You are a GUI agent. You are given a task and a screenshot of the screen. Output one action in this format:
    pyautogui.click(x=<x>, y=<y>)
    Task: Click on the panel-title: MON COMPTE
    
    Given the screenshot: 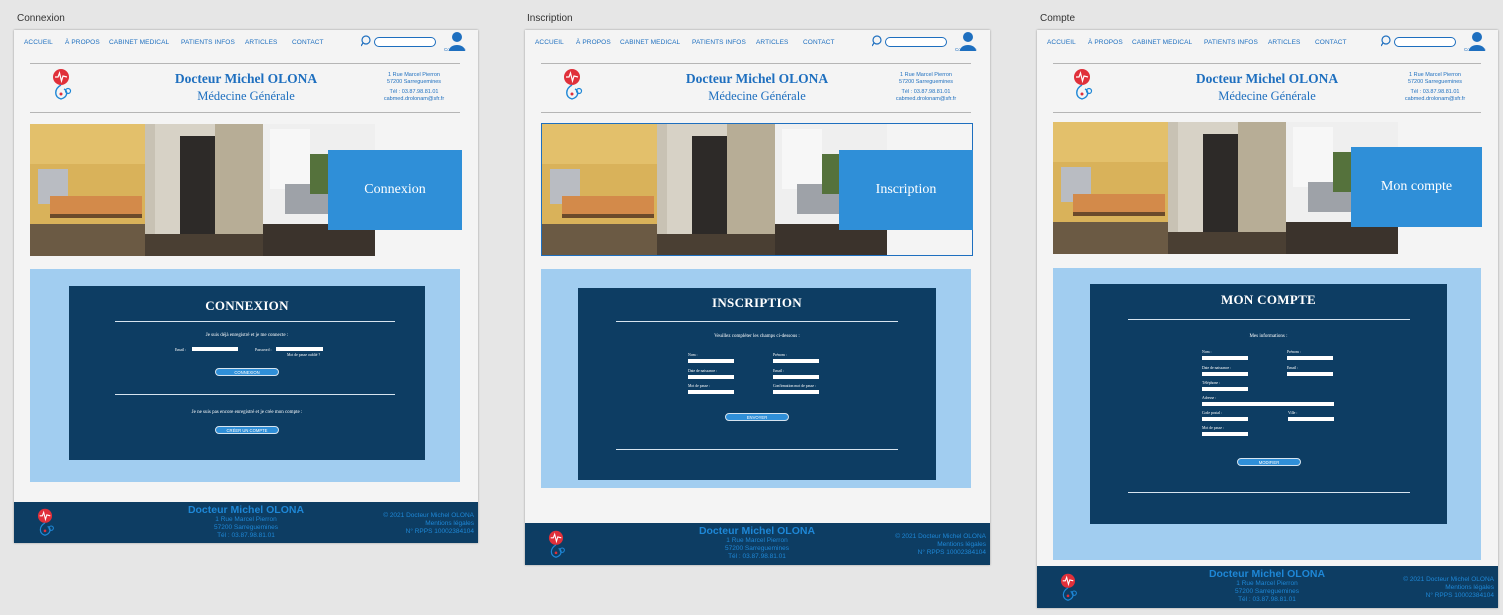 What is the action you would take?
    pyautogui.click(x=1268, y=299)
    